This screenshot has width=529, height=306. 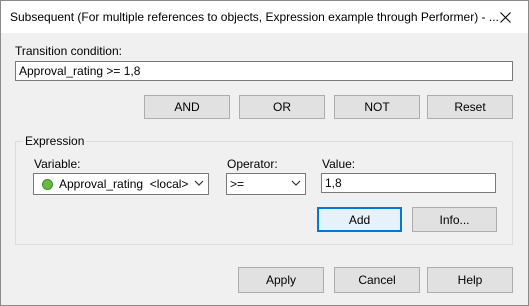 What do you see at coordinates (408, 183) in the screenshot?
I see `value-input: 1,8` at bounding box center [408, 183].